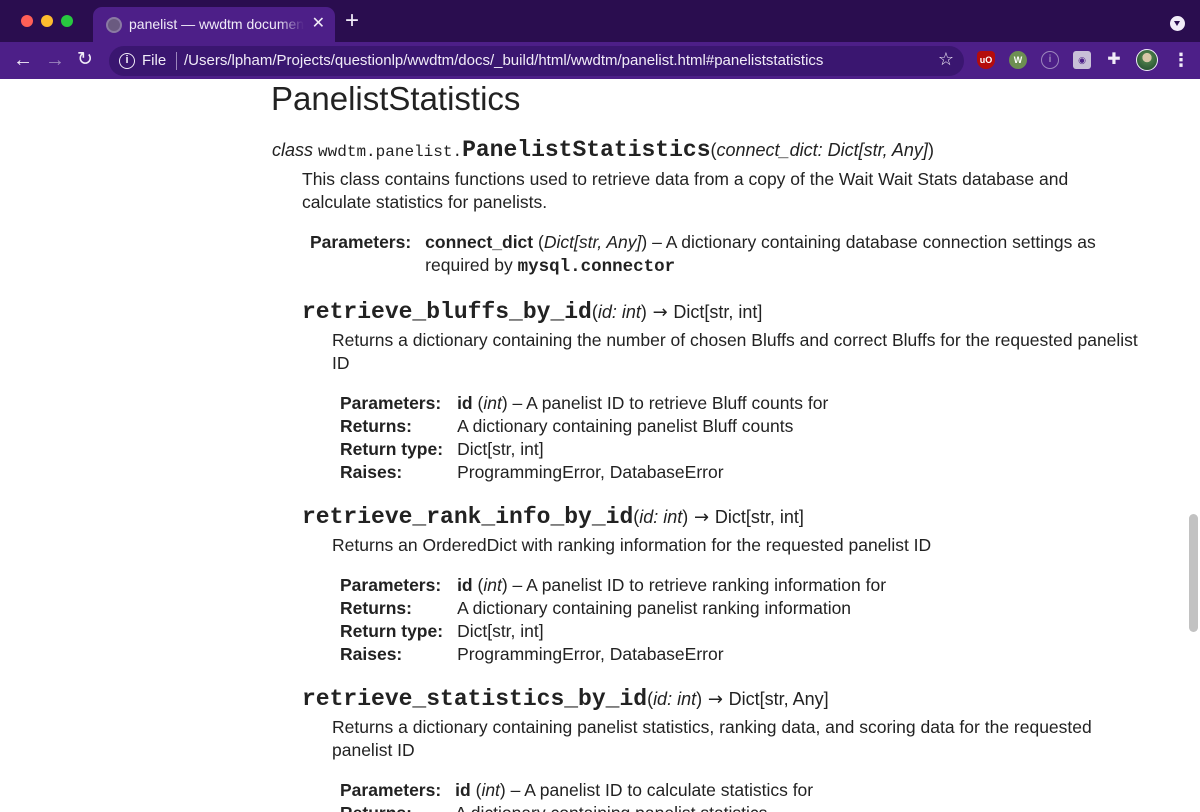 The image size is (1200, 812). Describe the element at coordinates (479, 242) in the screenshot. I see `param-name: connect_dict` at that location.